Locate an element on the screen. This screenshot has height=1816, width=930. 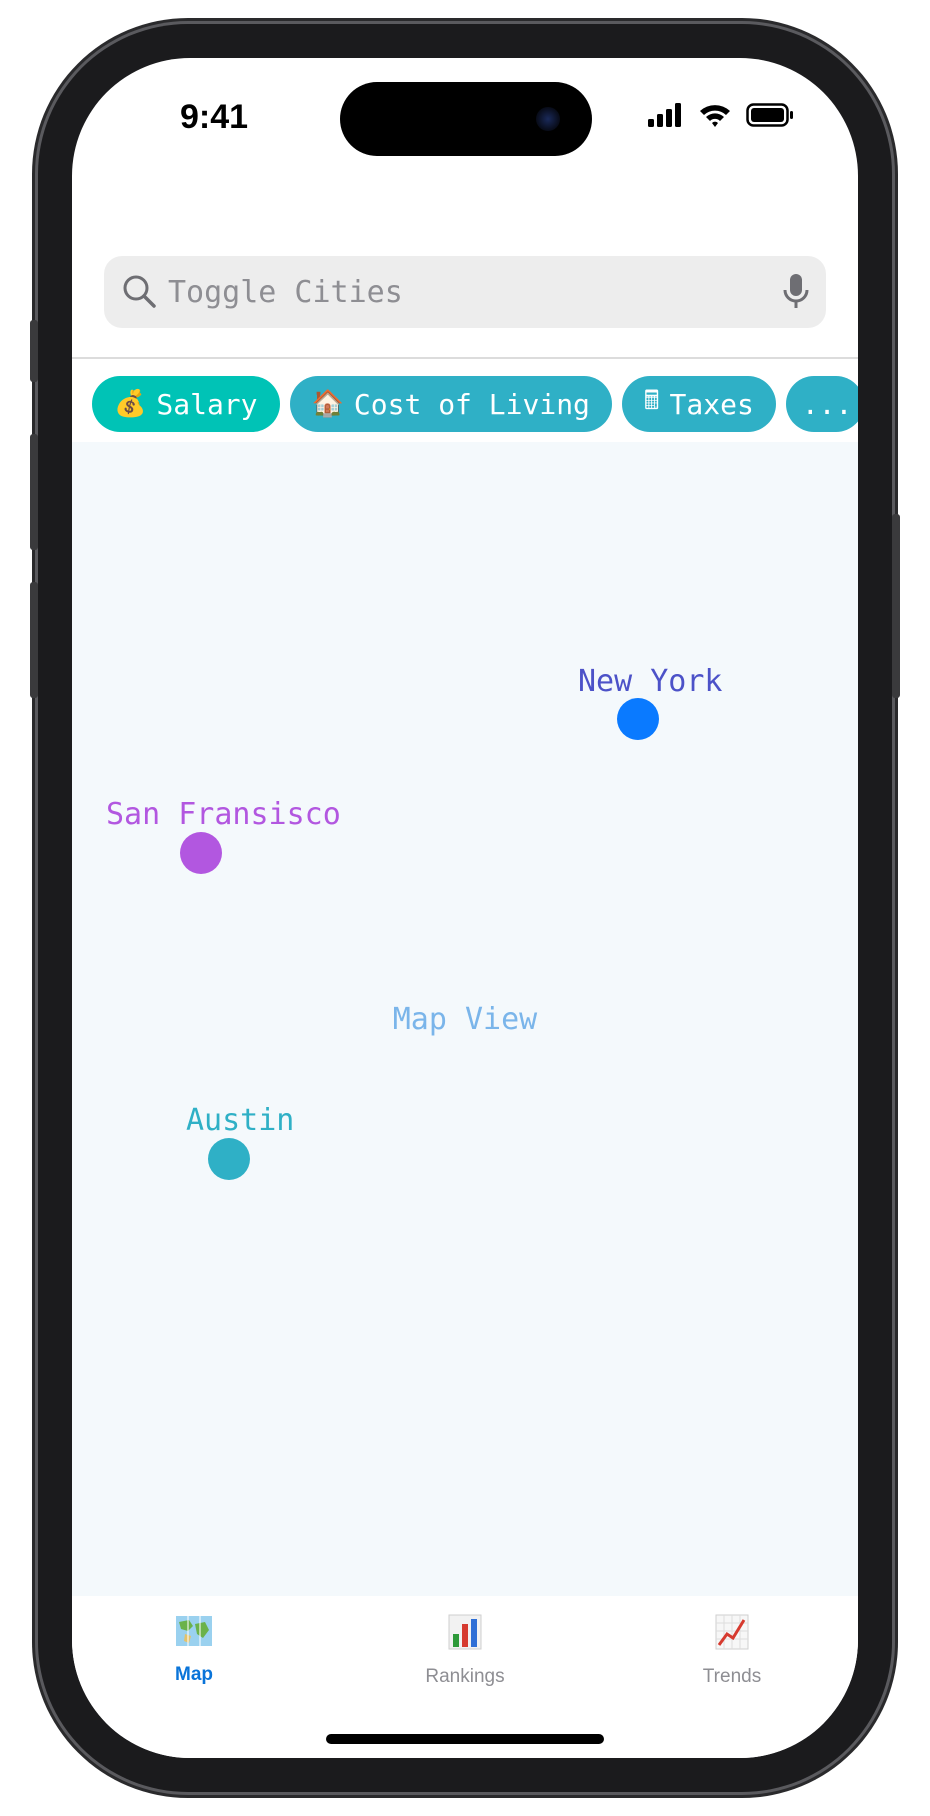
status-icons is located at coordinates (721, 117).